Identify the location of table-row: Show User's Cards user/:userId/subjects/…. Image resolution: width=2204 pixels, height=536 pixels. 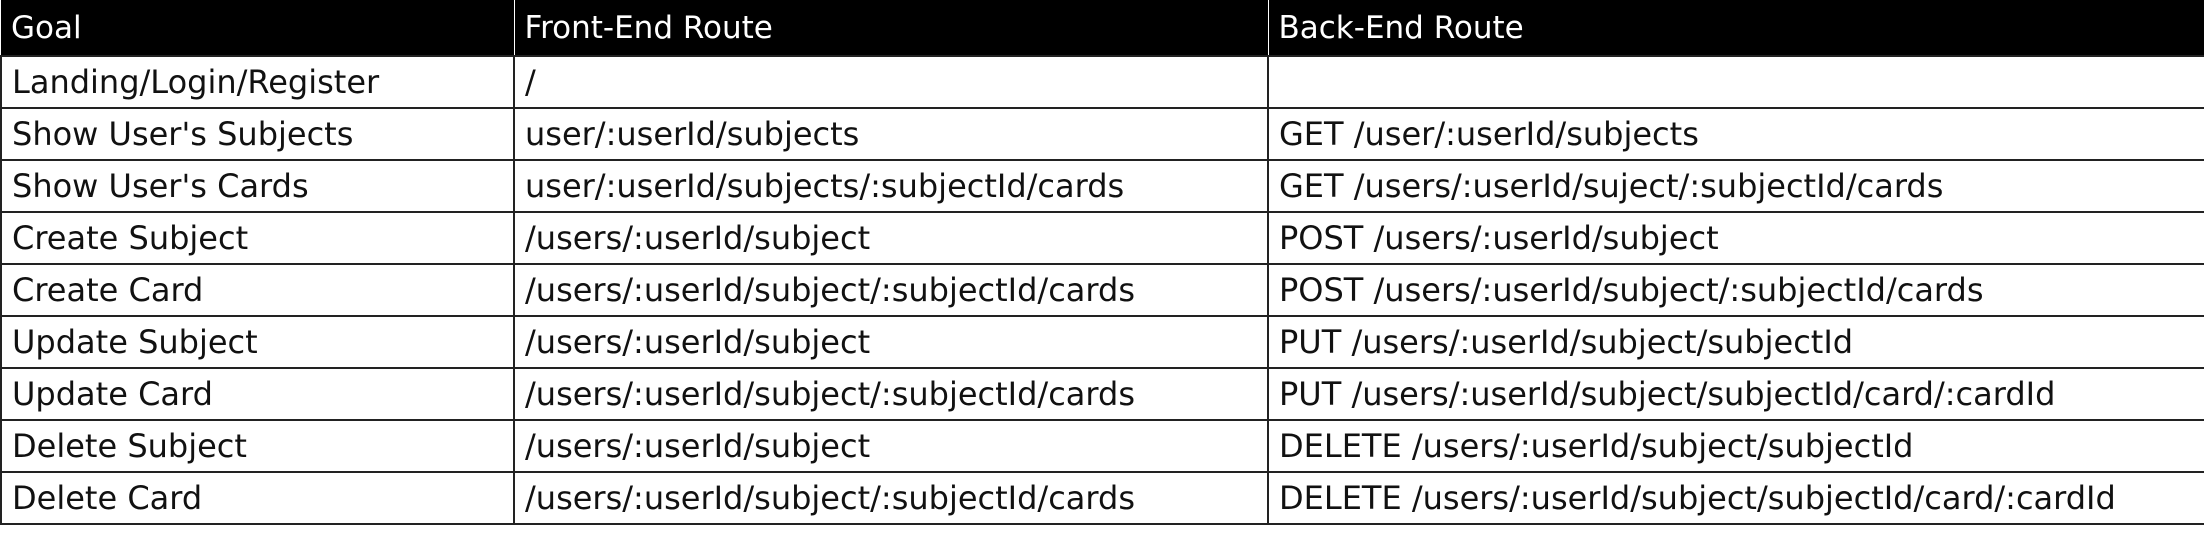
(1102, 186).